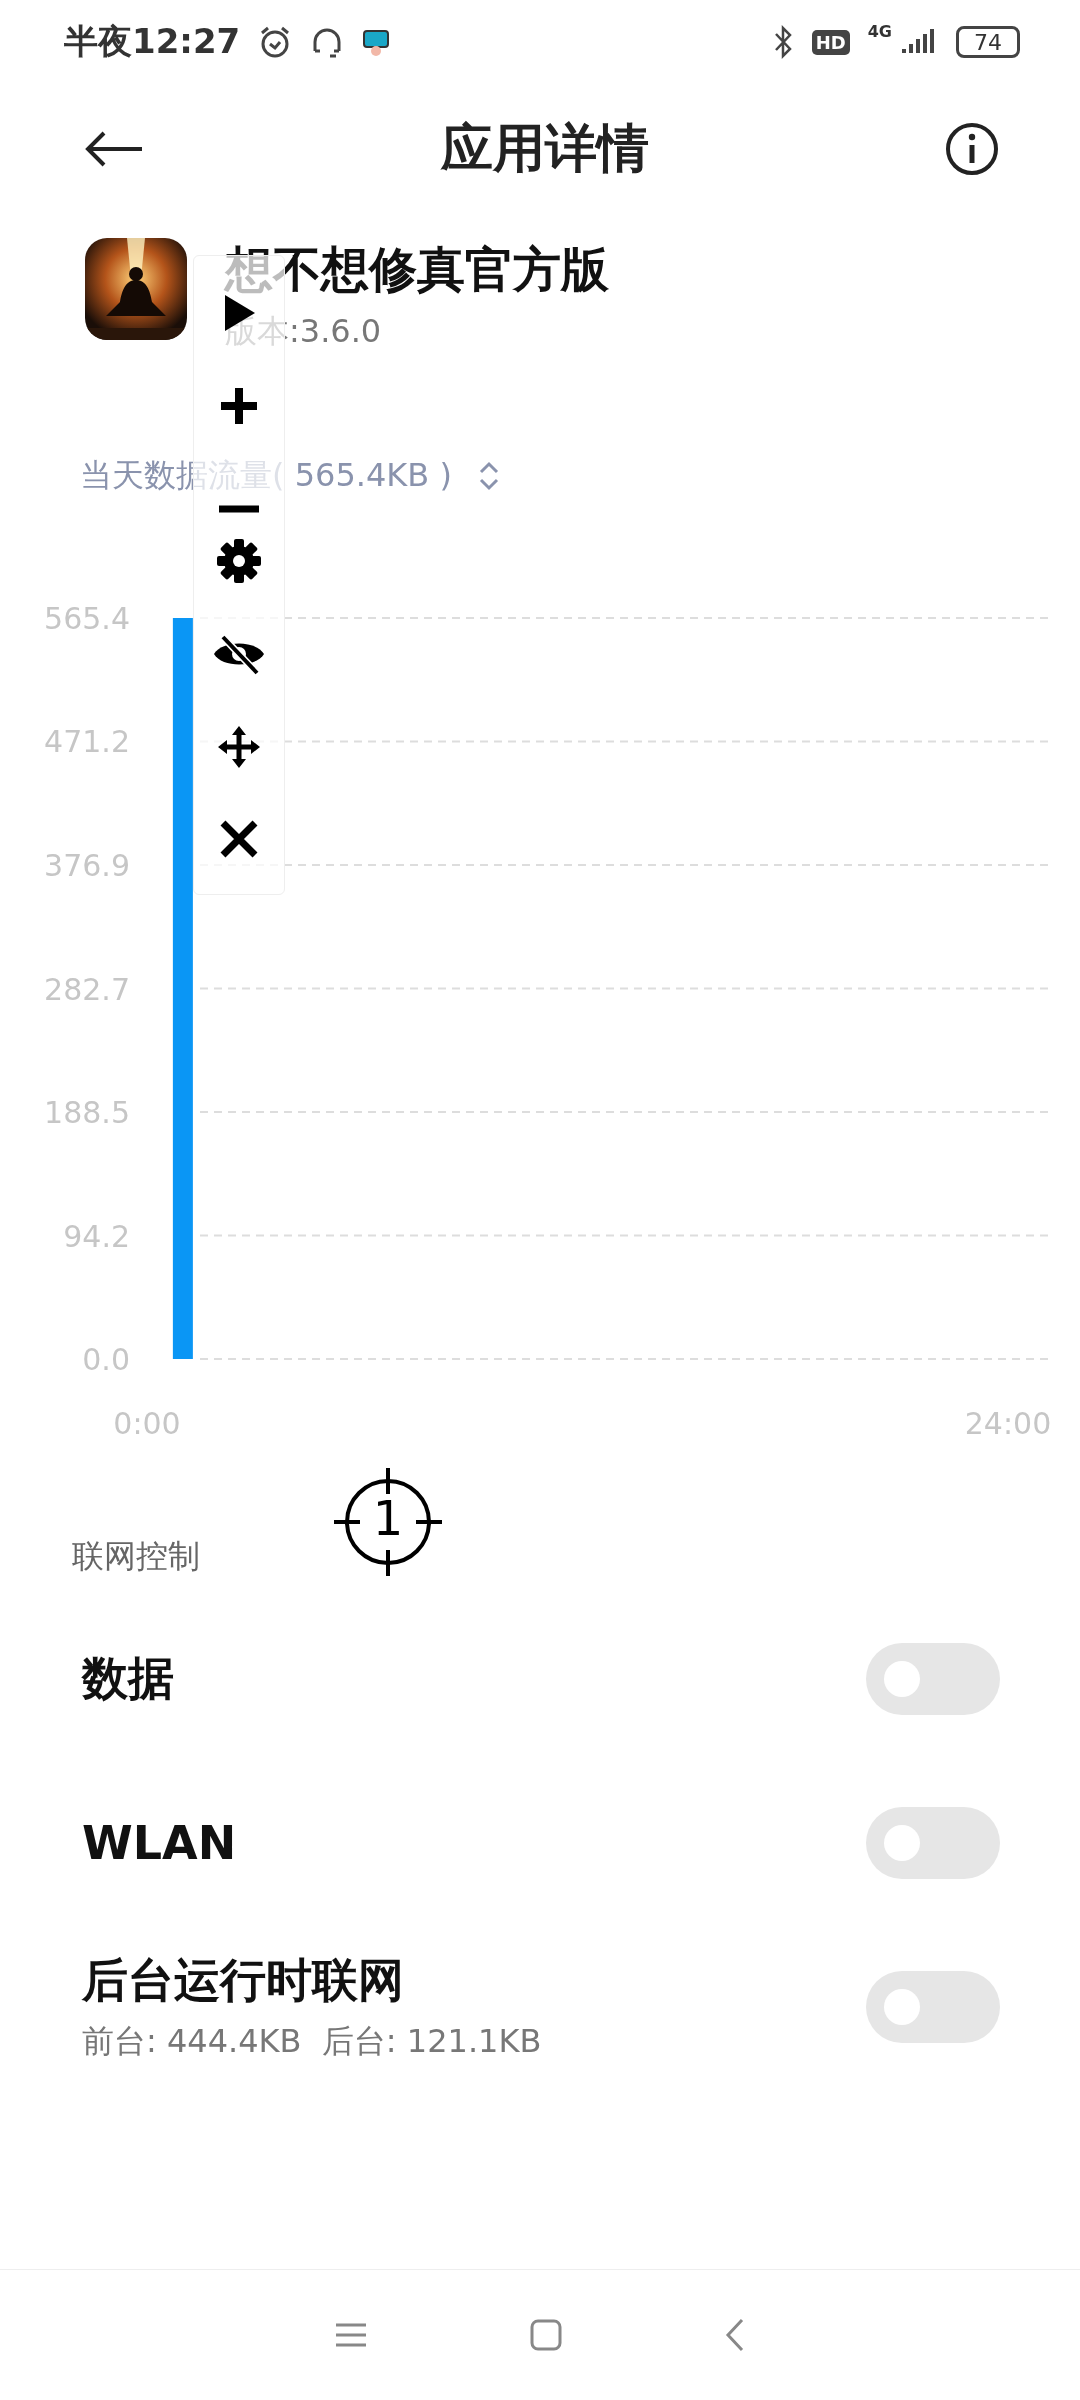 This screenshot has height=2400, width=1080. What do you see at coordinates (417, 269) in the screenshot?
I see `app-name: 想不想修真官方版` at bounding box center [417, 269].